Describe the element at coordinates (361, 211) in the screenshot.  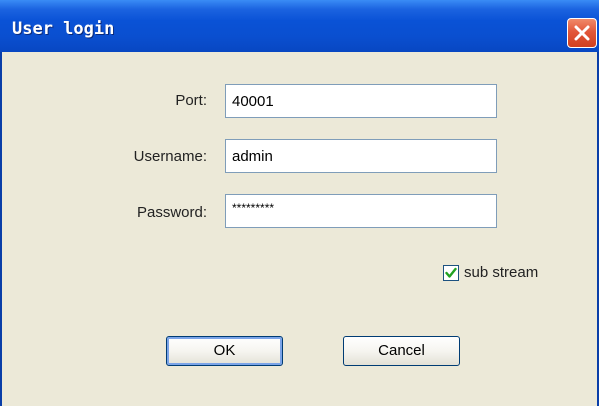
I see `password-field: *********` at that location.